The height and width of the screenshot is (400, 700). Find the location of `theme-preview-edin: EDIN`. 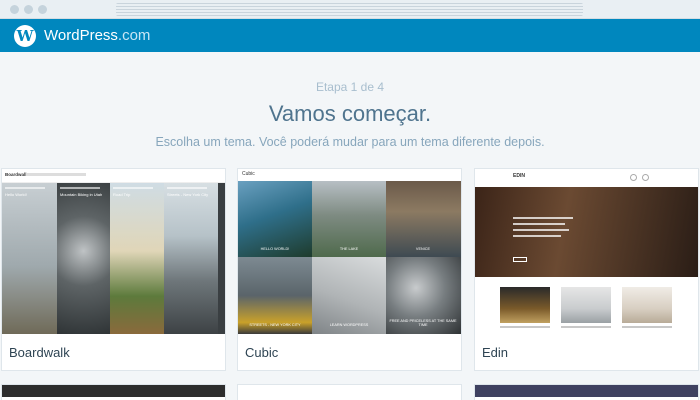

theme-preview-edin: EDIN is located at coordinates (586, 251).